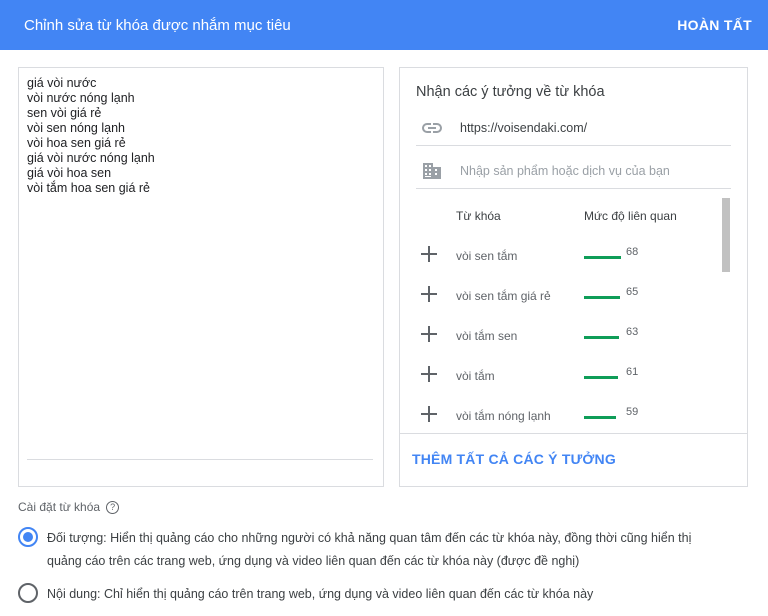 This screenshot has width=768, height=616. I want to click on idea-keyword: vòi sen tắm giá rẻ, so click(503, 296).